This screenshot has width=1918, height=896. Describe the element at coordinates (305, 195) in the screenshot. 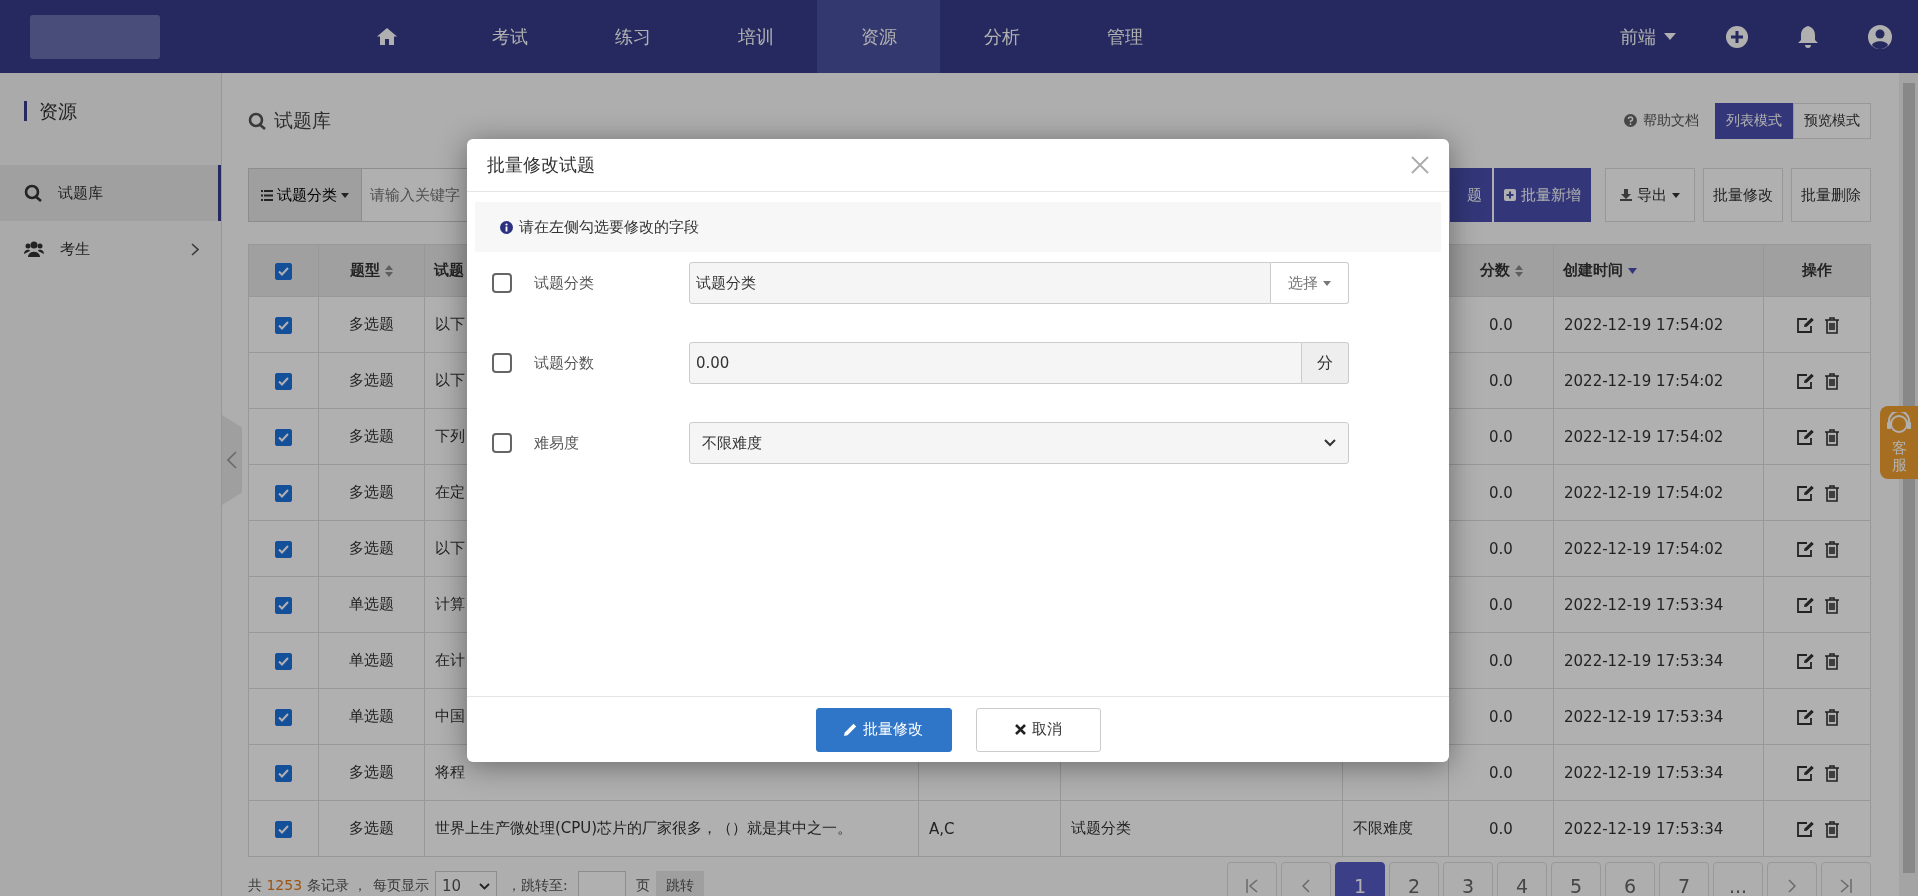

I see `category-dropdown-button: 试题分类` at that location.